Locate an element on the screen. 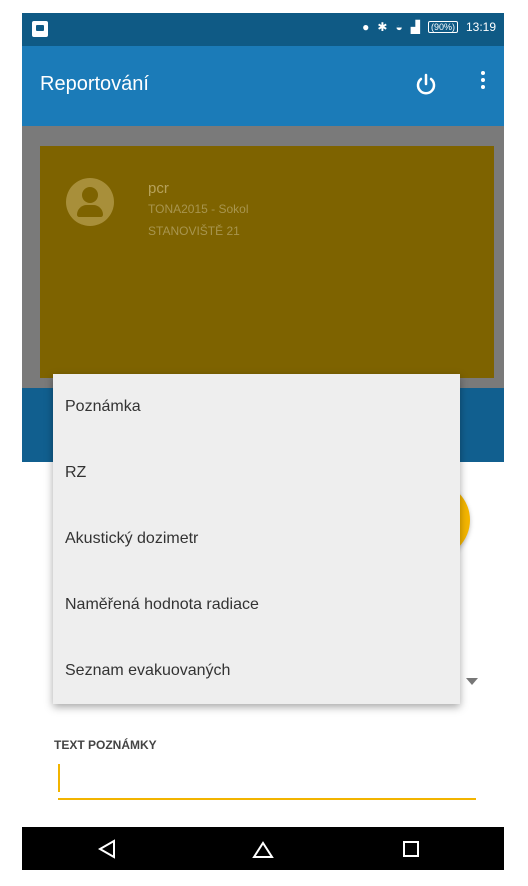 The height and width of the screenshot is (886, 528). power-icon is located at coordinates (426, 84).